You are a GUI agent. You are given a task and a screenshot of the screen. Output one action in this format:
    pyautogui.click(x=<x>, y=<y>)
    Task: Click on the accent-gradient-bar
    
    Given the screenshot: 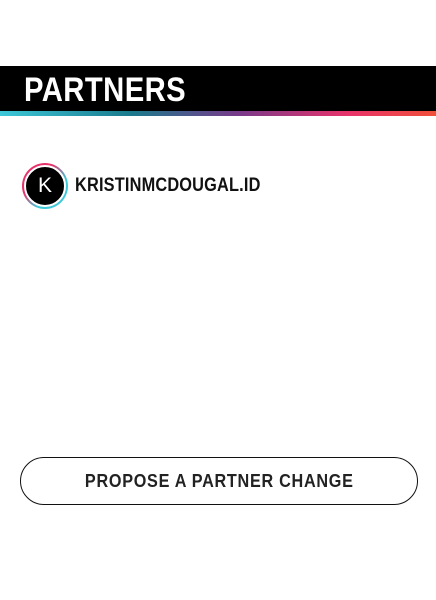 What is the action you would take?
    pyautogui.click(x=218, y=113)
    